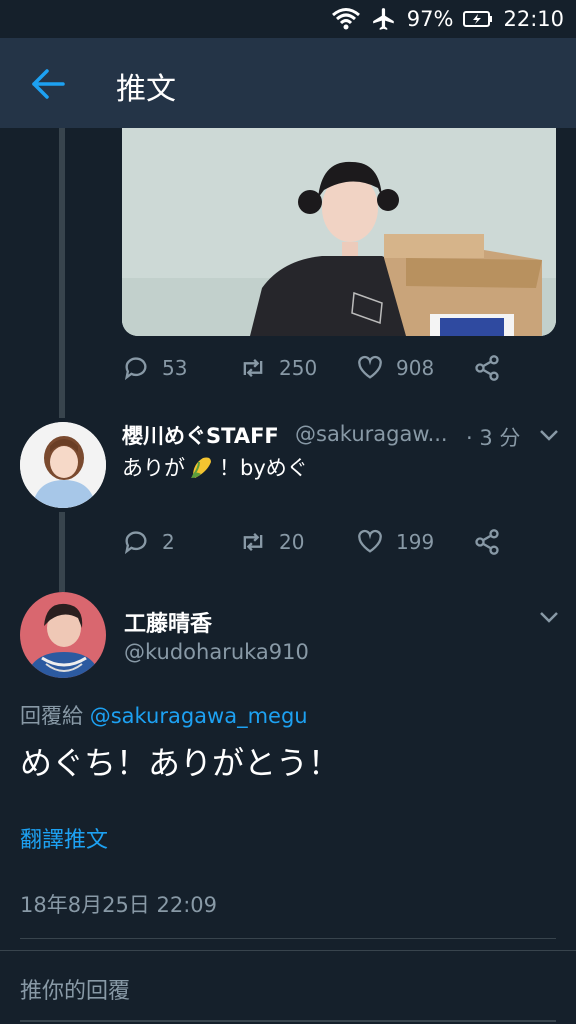 The height and width of the screenshot is (1024, 576). What do you see at coordinates (180, 763) in the screenshot?
I see `tweet-text: めぐち！ありがとう！` at bounding box center [180, 763].